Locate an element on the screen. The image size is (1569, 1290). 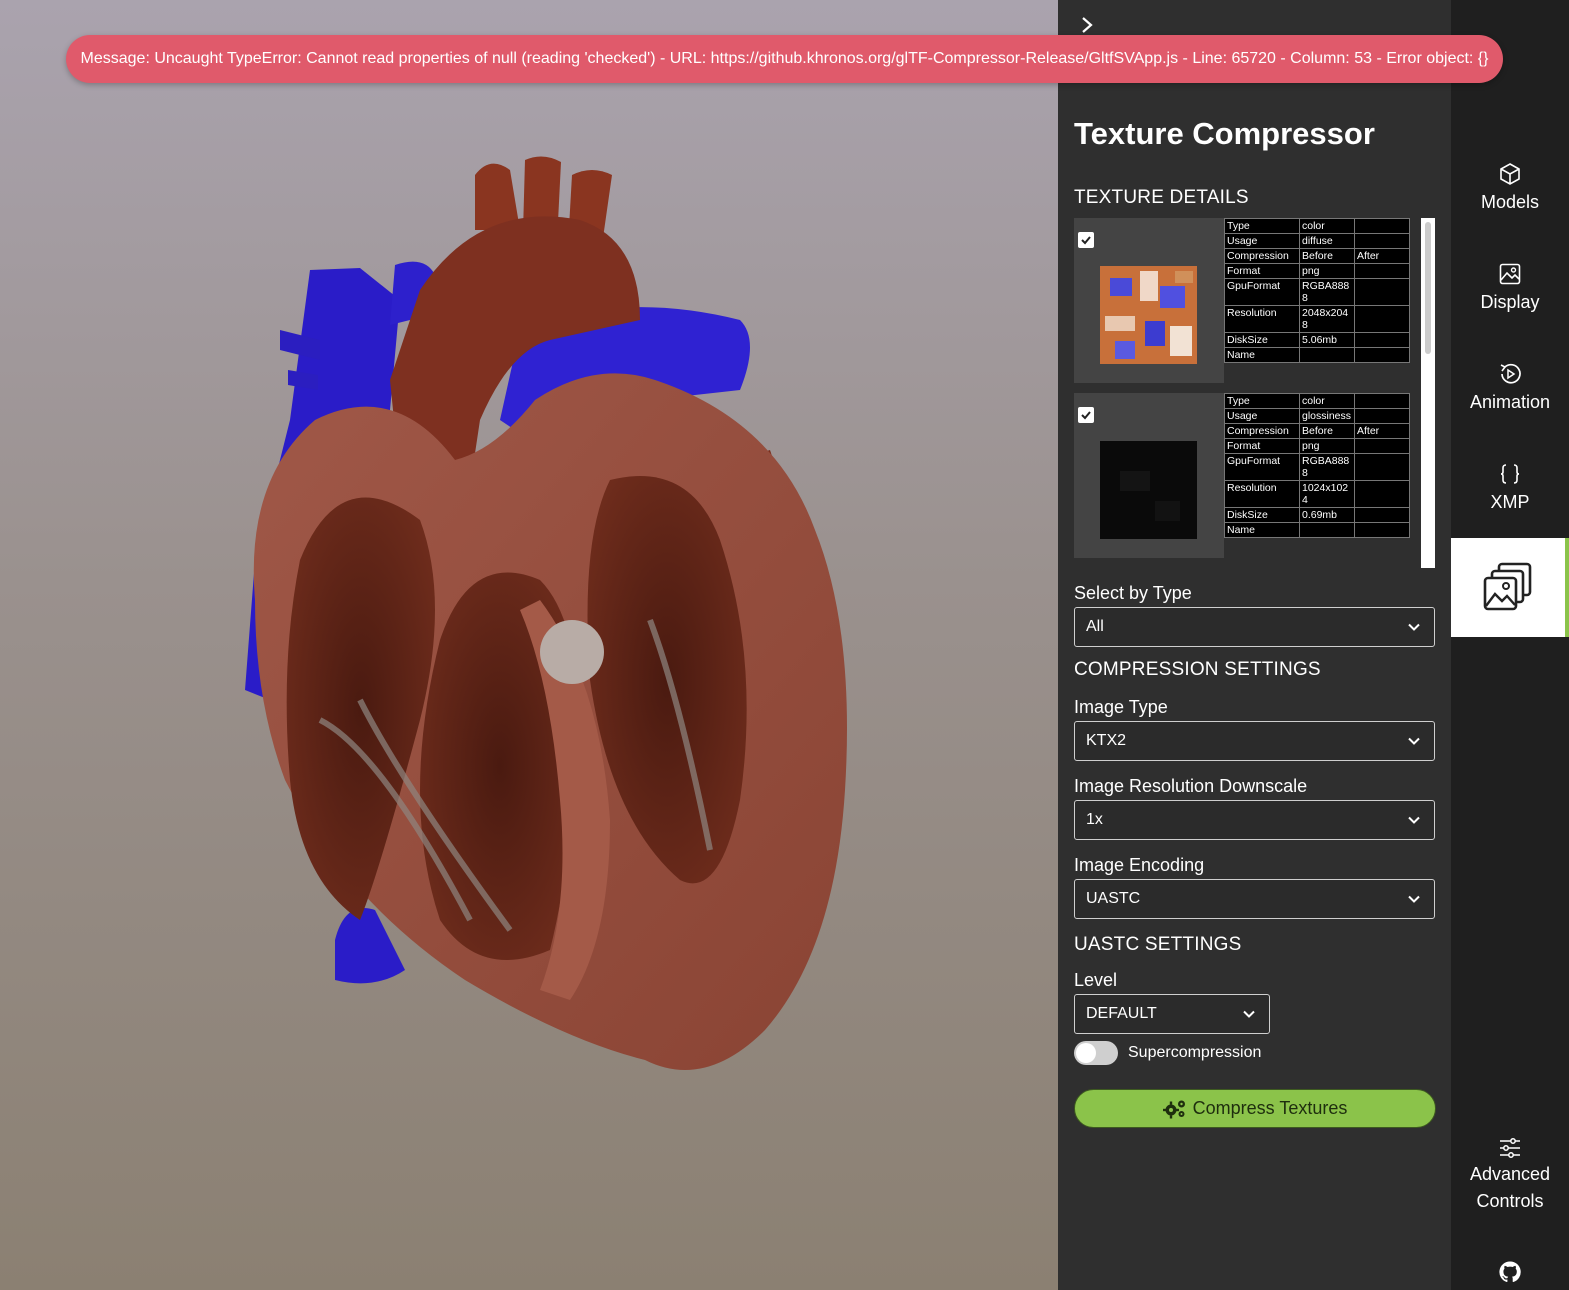
select-value: 1x is located at coordinates (1094, 819).